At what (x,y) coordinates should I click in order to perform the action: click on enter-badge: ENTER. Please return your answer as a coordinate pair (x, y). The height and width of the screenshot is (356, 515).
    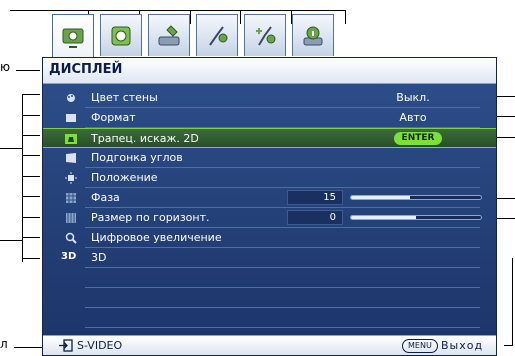
    Looking at the image, I should click on (418, 138).